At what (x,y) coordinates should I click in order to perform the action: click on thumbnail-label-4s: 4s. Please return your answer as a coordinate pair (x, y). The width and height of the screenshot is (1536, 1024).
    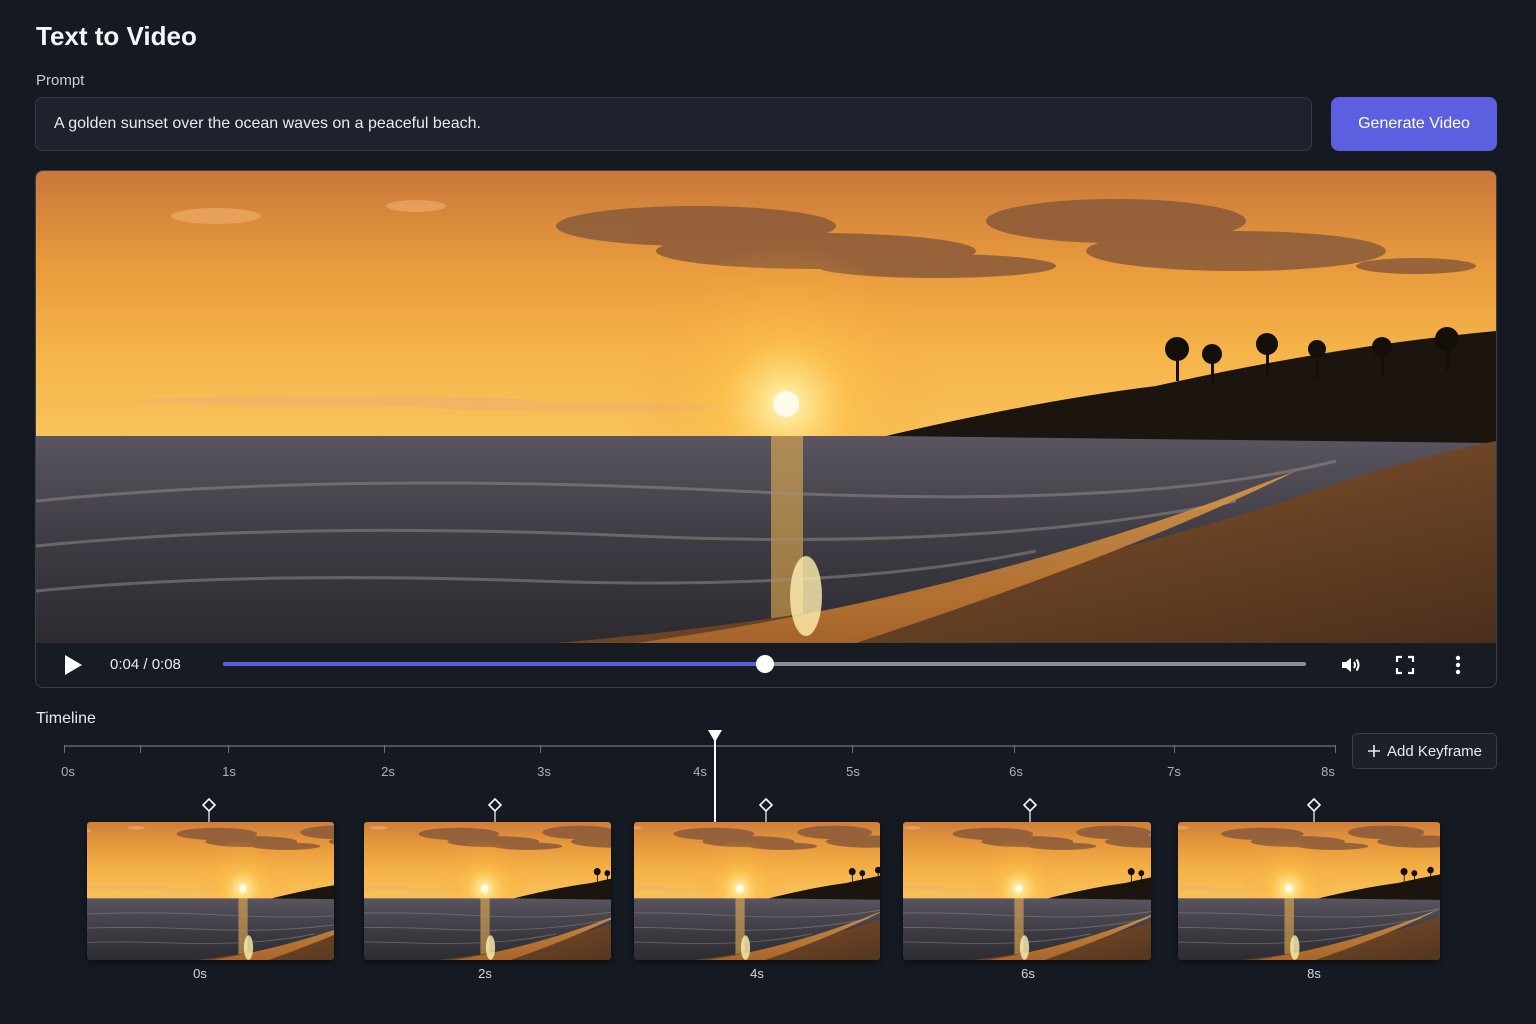
    Looking at the image, I should click on (757, 973).